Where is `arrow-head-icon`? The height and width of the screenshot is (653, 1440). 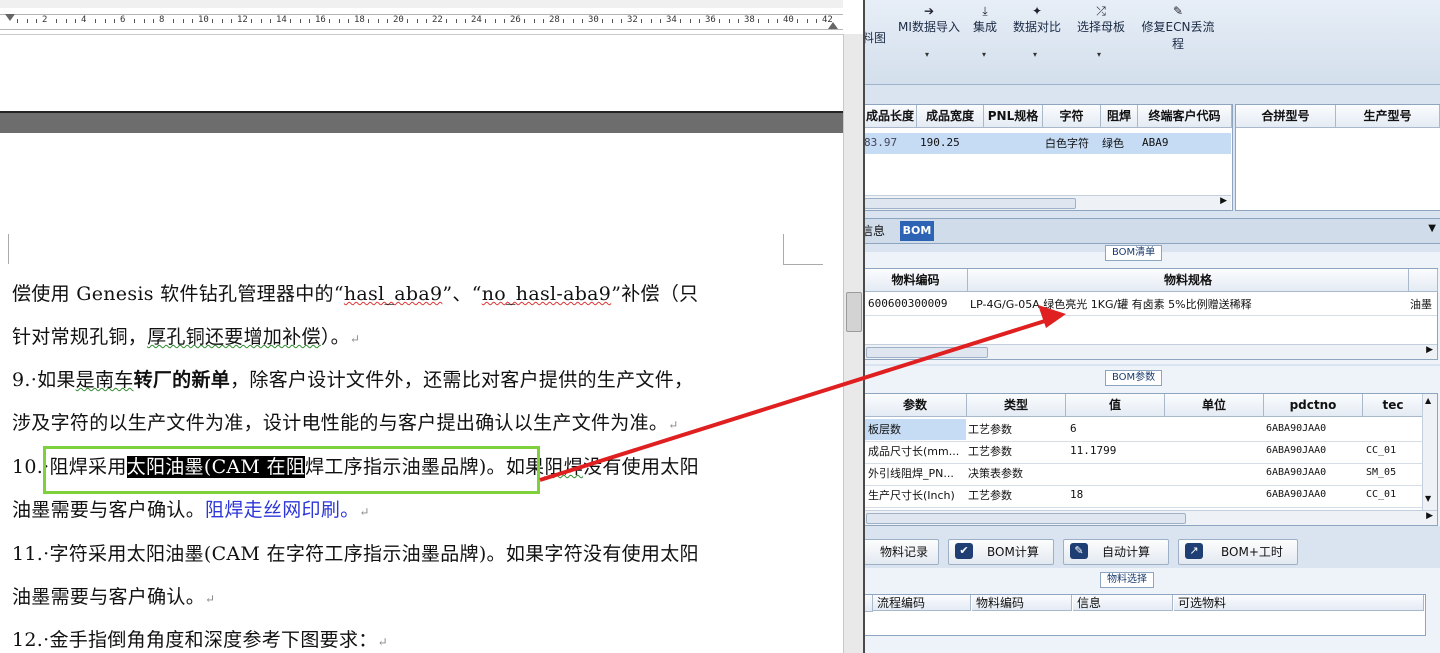
arrow-head-icon is located at coordinates (1052, 316).